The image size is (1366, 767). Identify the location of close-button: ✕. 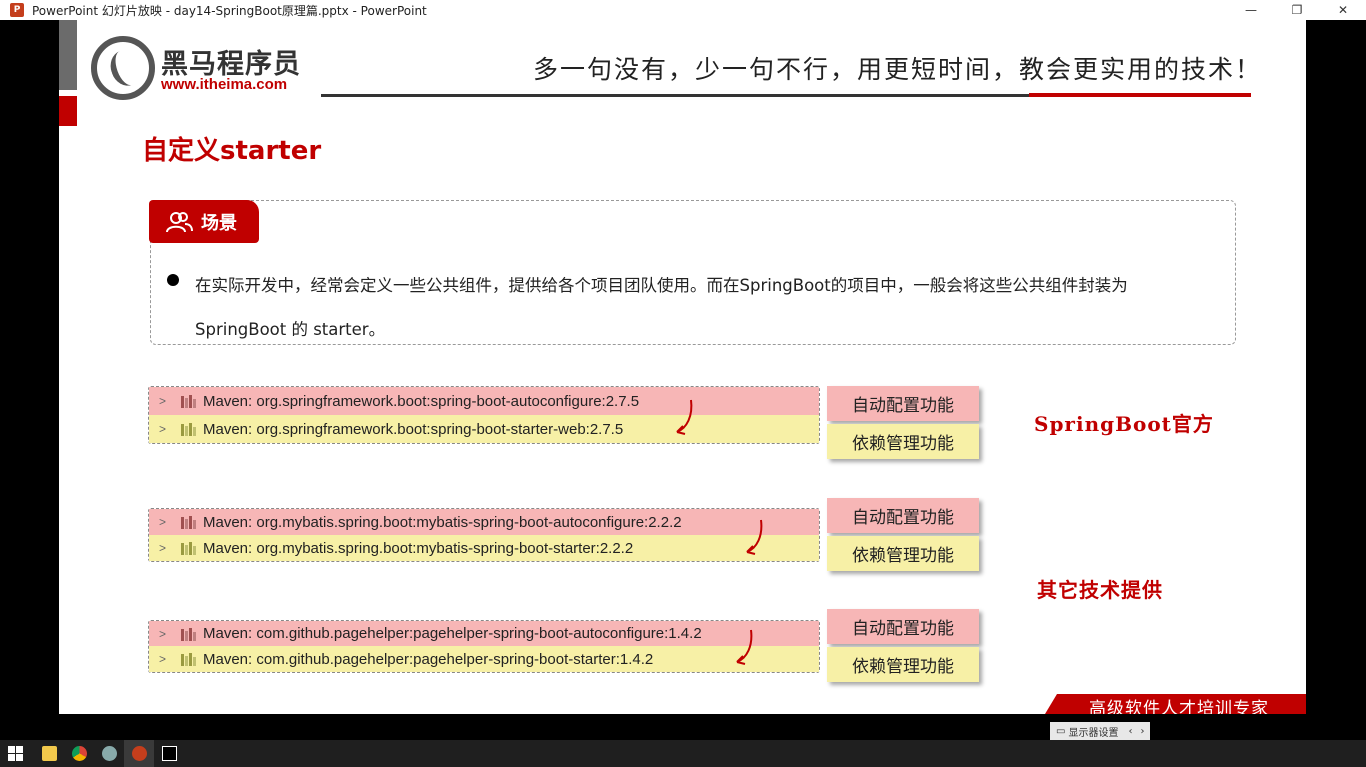
(1343, 10).